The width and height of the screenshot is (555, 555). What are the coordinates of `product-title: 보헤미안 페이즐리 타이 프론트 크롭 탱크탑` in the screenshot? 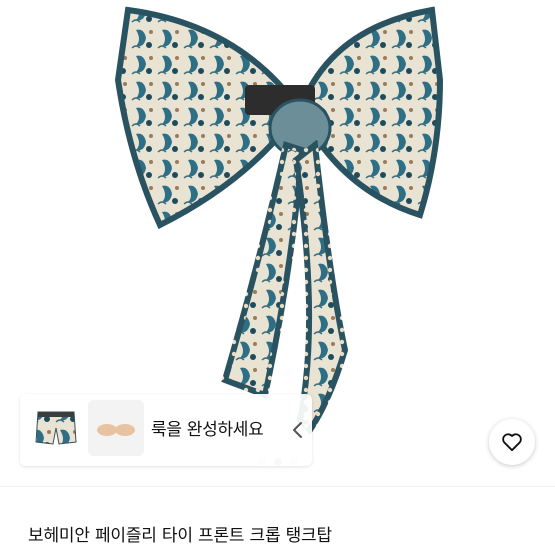 It's located at (180, 536).